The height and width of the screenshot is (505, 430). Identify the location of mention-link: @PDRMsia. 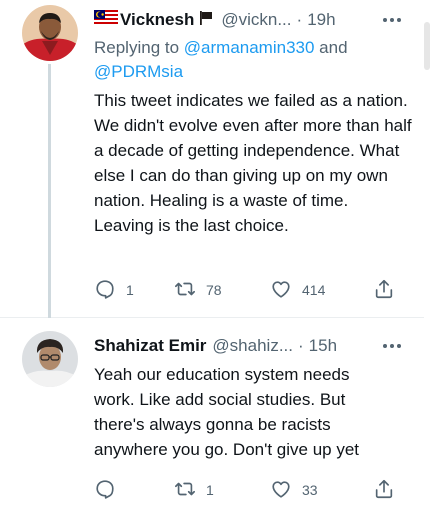
(138, 71).